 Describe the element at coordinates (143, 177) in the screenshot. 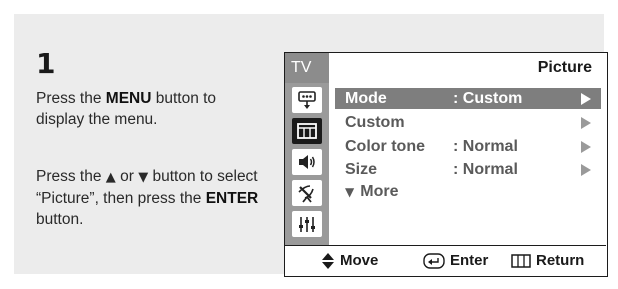

I see `down-arrow-icon: ▼` at that location.